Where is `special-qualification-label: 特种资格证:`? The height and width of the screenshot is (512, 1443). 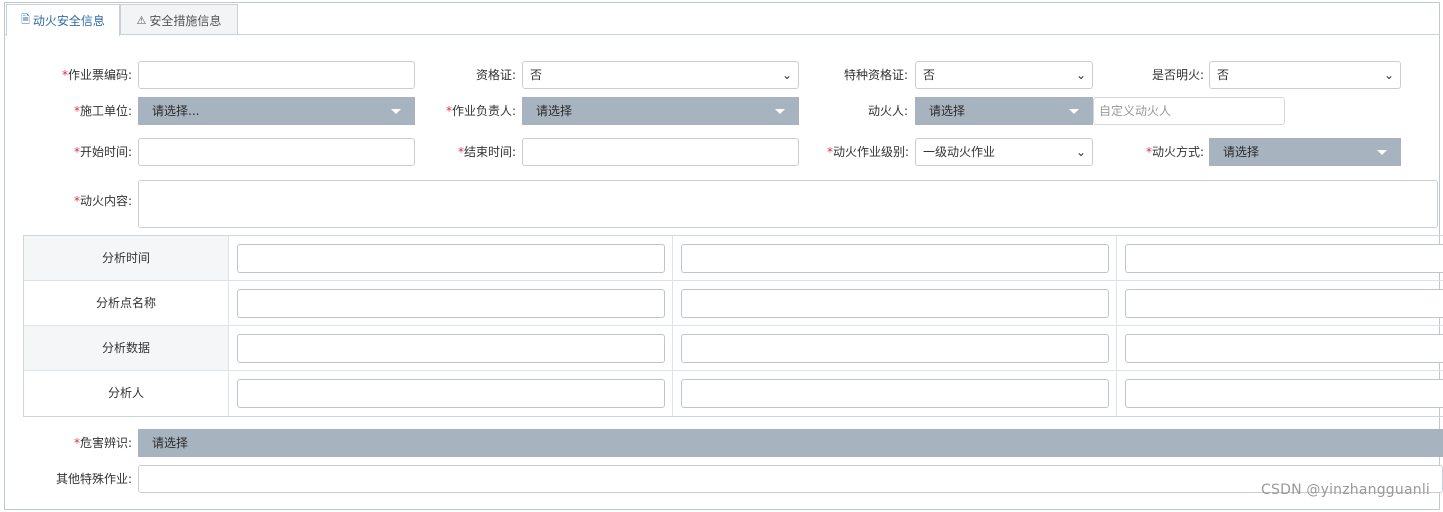 special-qualification-label: 特种资格证: is located at coordinates (875, 75).